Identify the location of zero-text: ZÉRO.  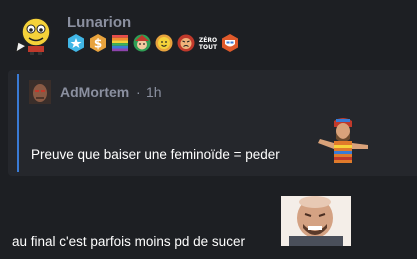
(208, 40).